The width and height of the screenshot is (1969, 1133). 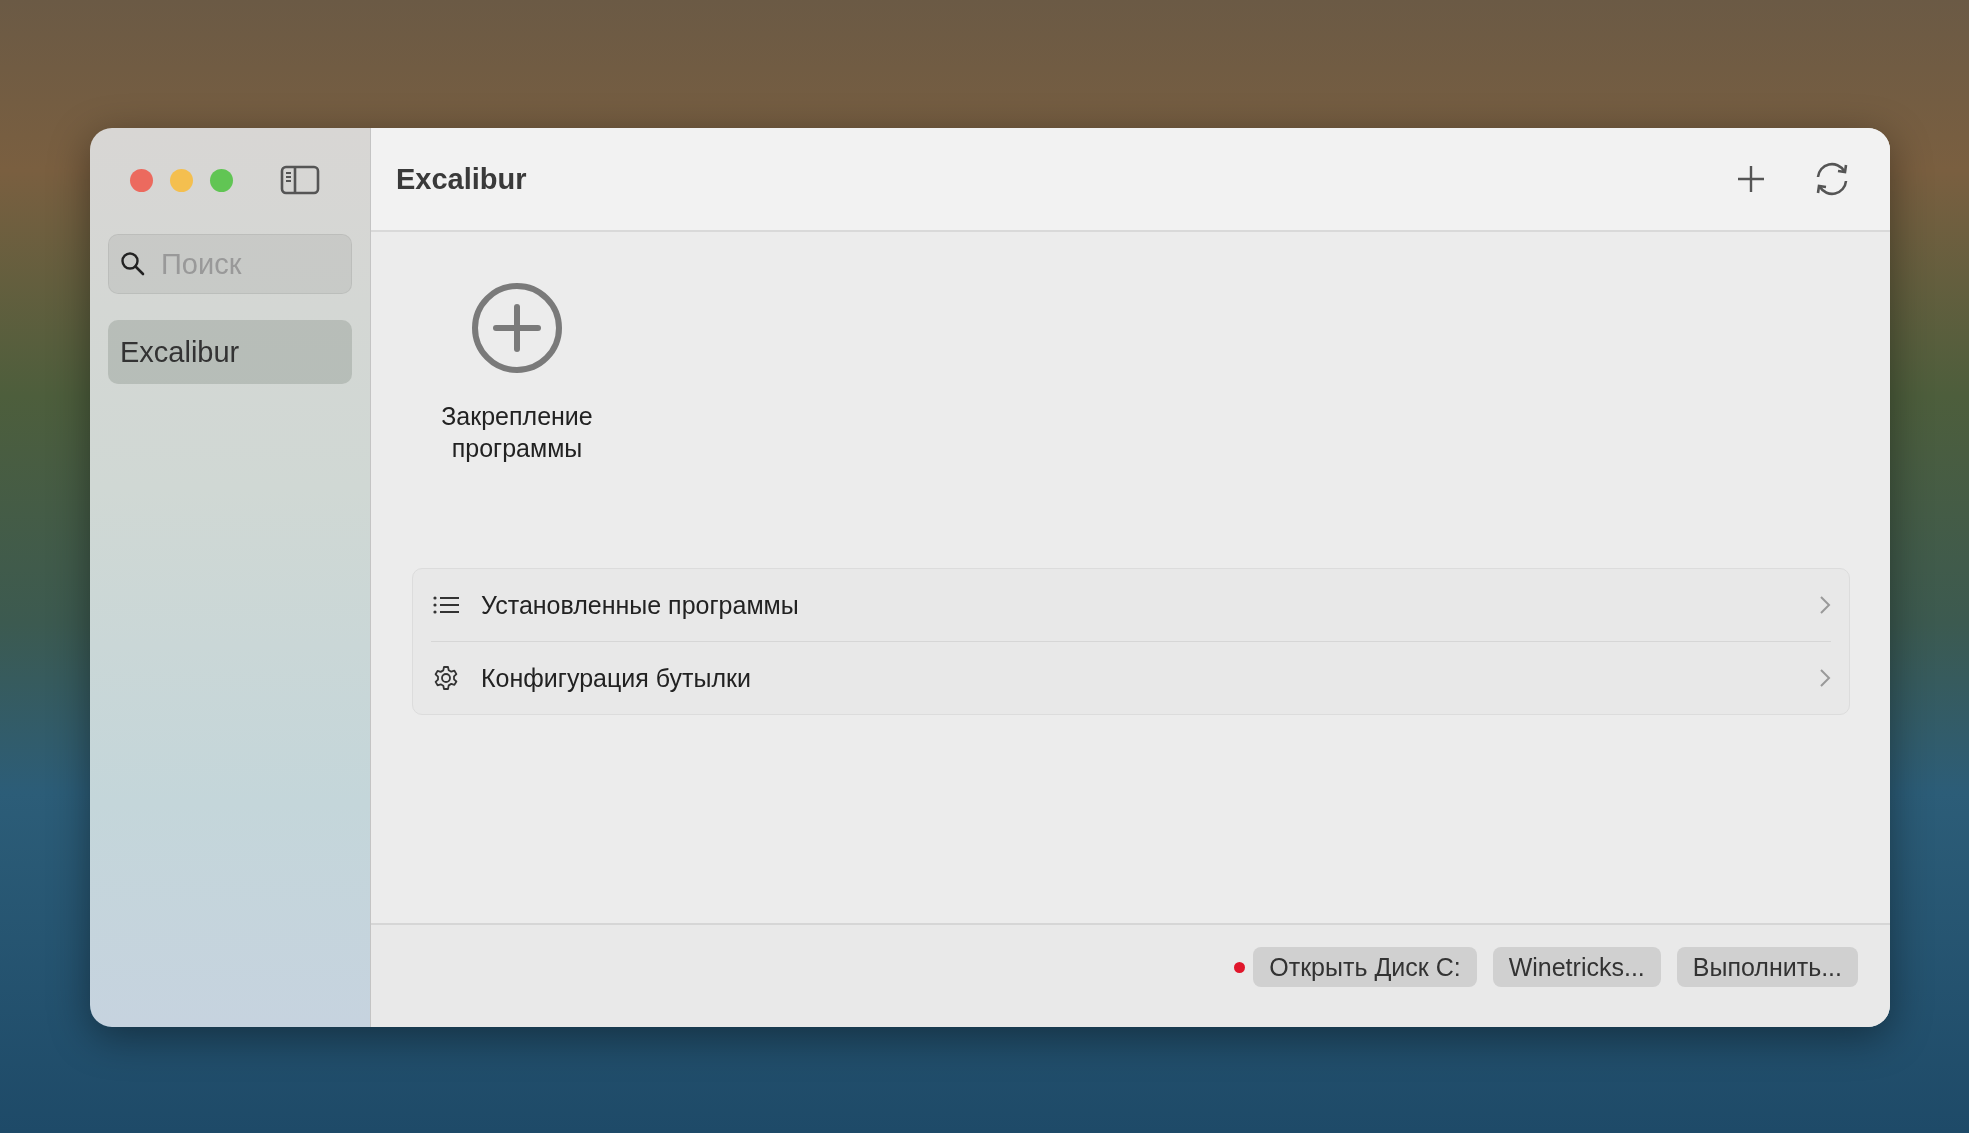 What do you see at coordinates (1751, 179) in the screenshot?
I see `add-icon` at bounding box center [1751, 179].